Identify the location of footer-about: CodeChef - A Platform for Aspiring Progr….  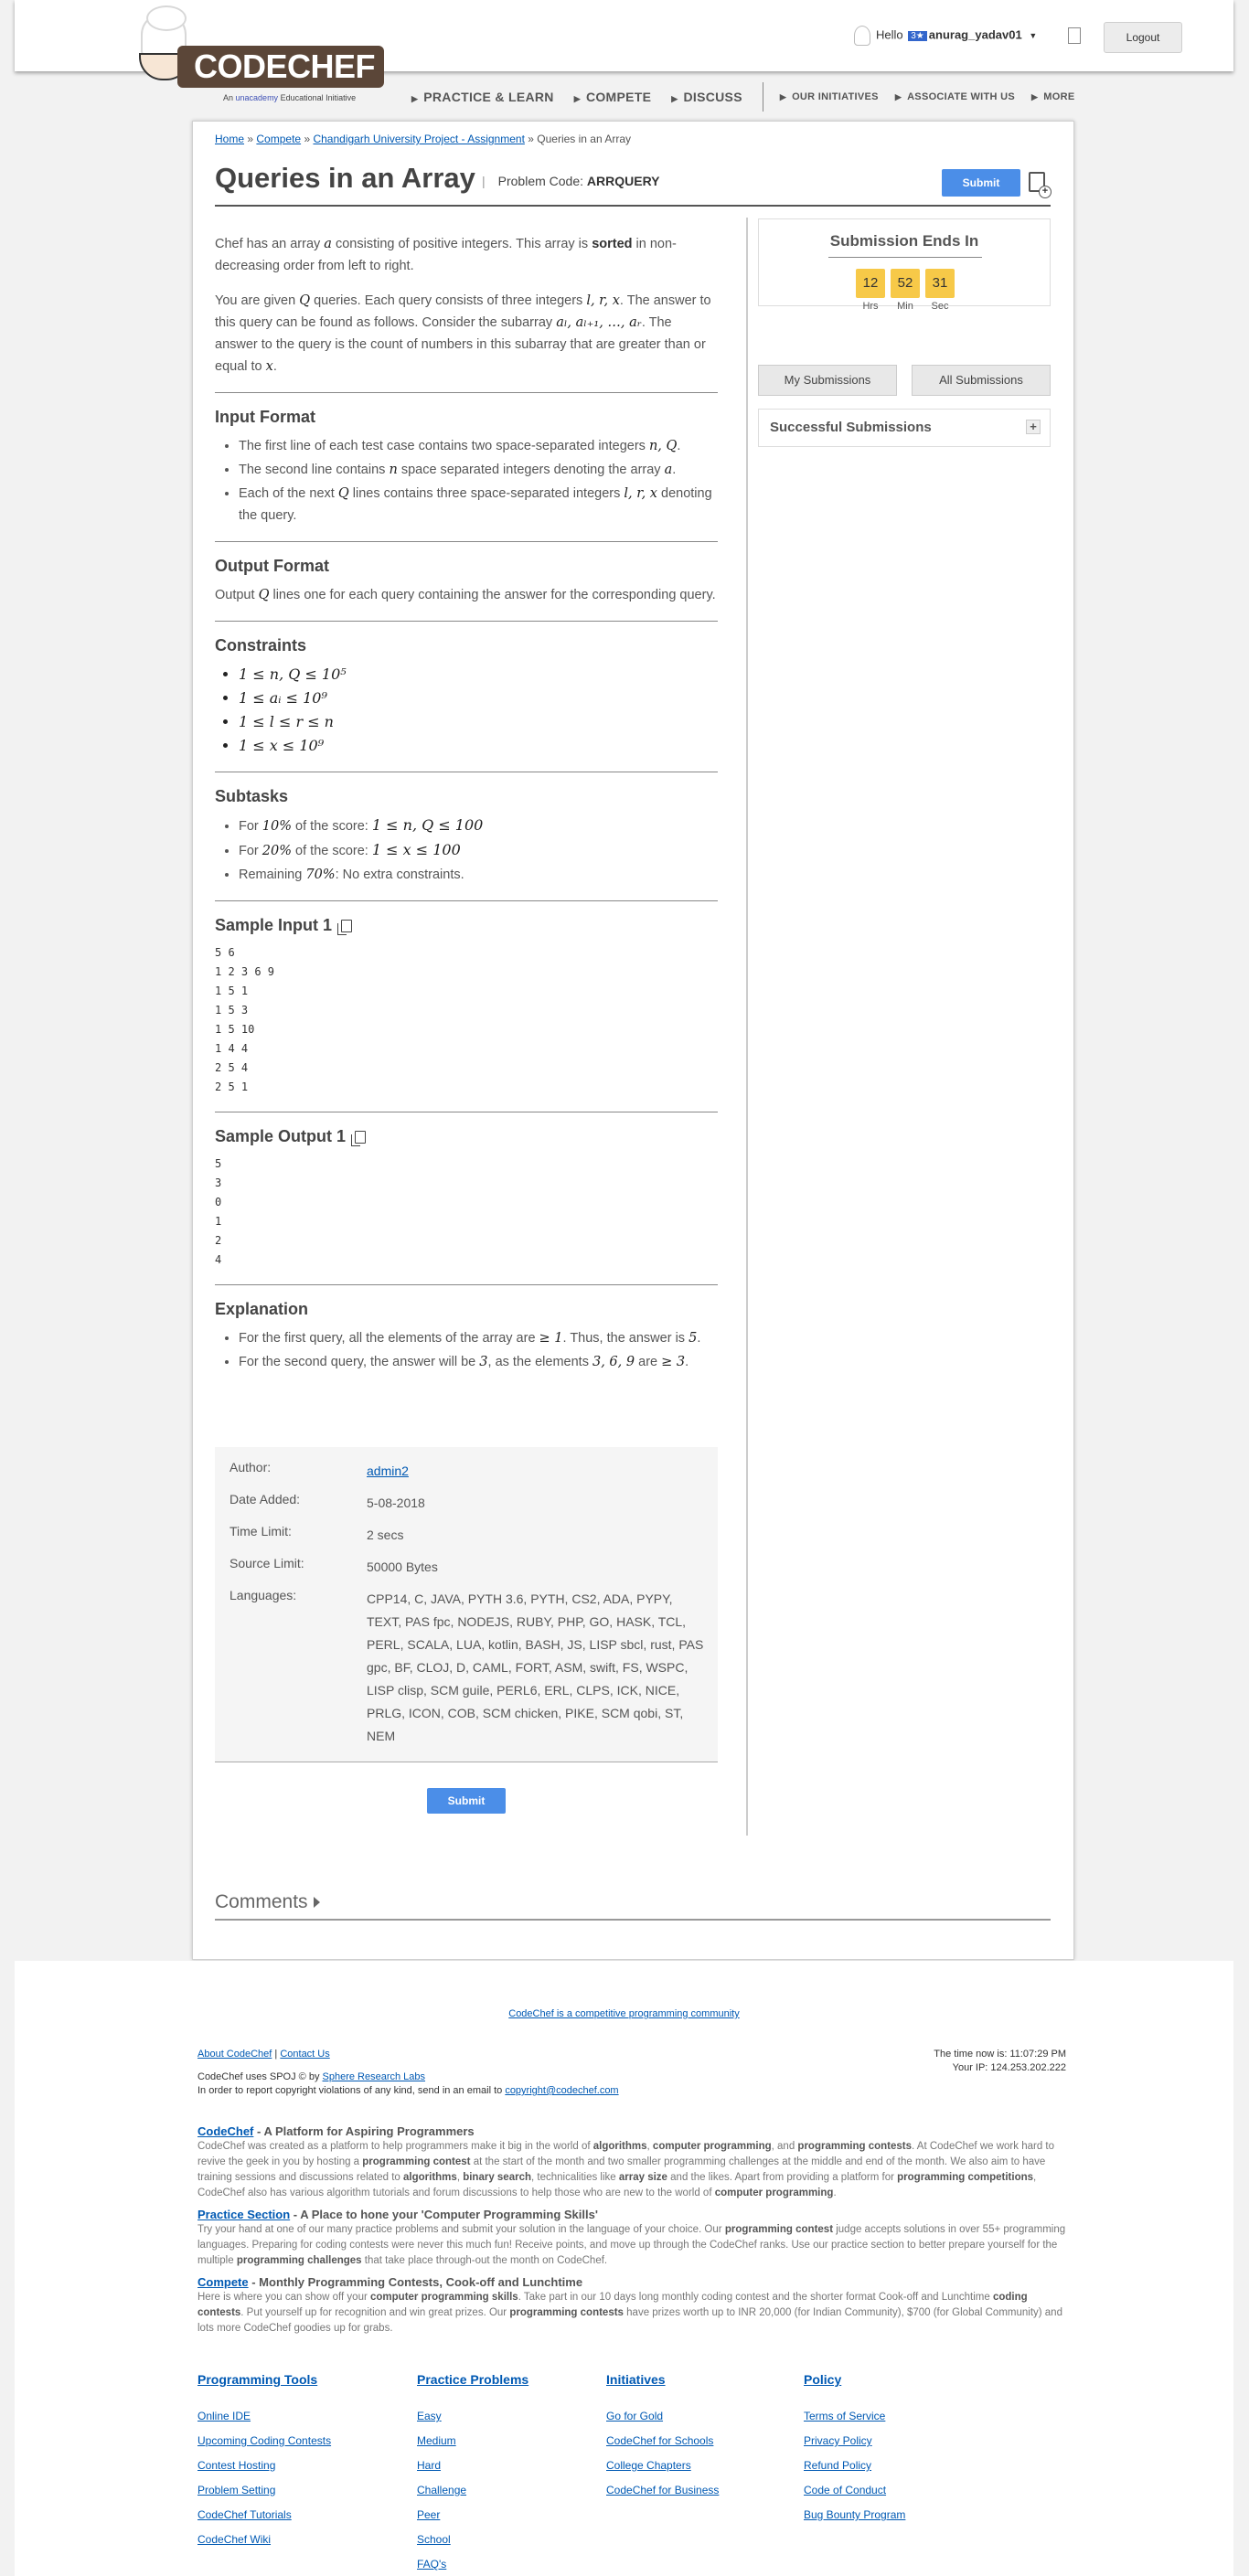
(631, 2227).